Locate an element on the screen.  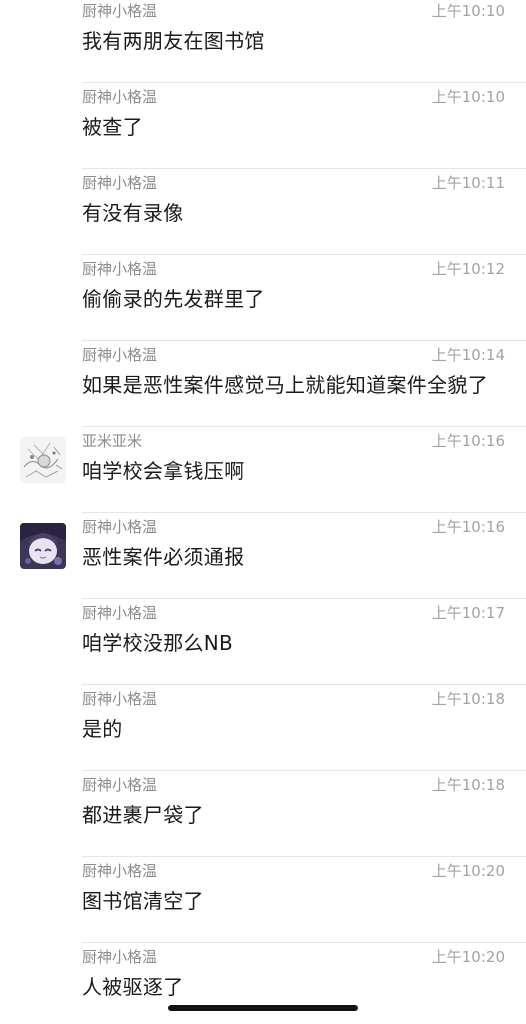
message-text: 是的 is located at coordinates (102, 729).